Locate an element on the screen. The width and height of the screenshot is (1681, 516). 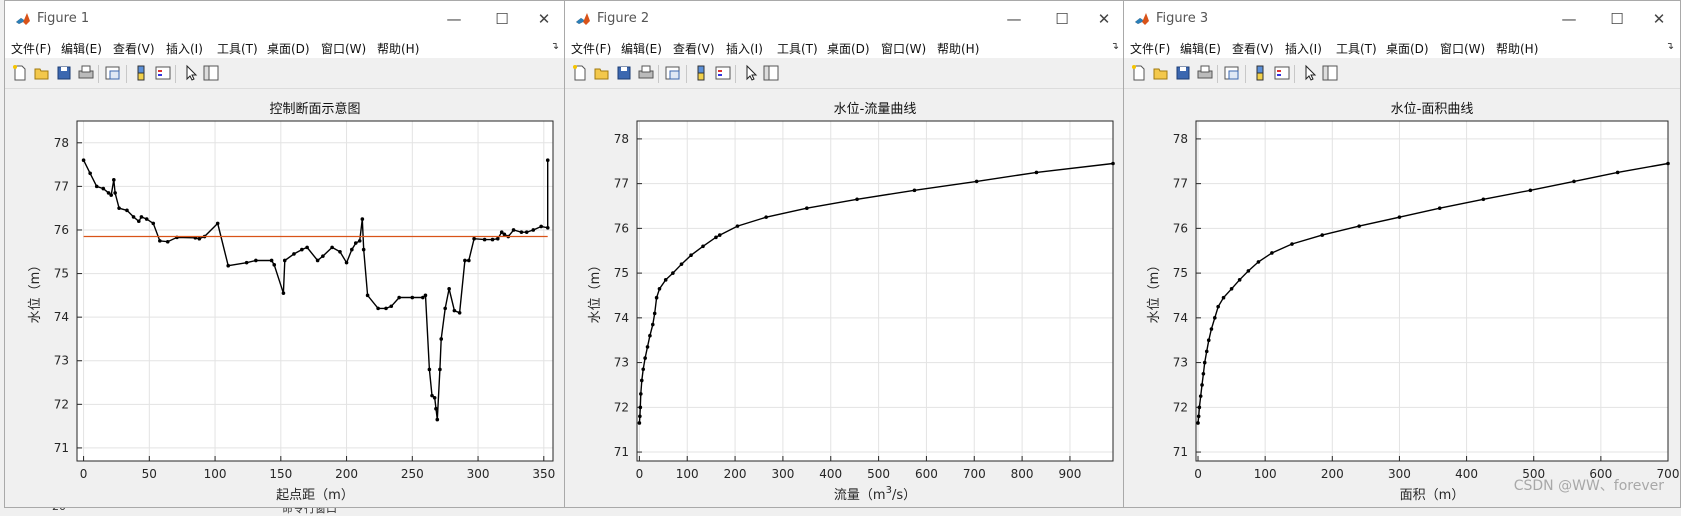
y-tick-label: 78 is located at coordinates (61, 143).